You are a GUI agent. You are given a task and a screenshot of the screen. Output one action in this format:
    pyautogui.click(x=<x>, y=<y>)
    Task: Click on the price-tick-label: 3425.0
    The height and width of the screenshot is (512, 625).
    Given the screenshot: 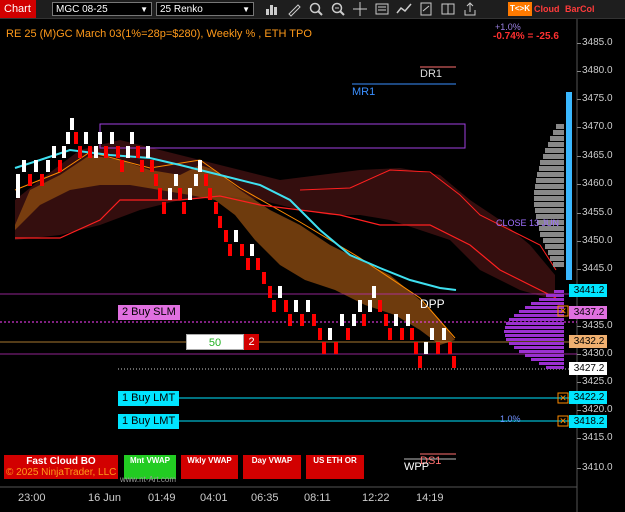 What is the action you would take?
    pyautogui.click(x=597, y=381)
    